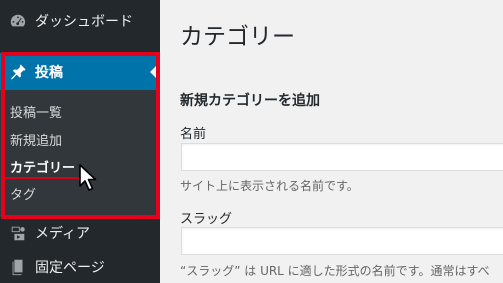 The height and width of the screenshot is (283, 503). Describe the element at coordinates (63, 234) in the screenshot. I see `sidebar-item-label: メディア` at that location.